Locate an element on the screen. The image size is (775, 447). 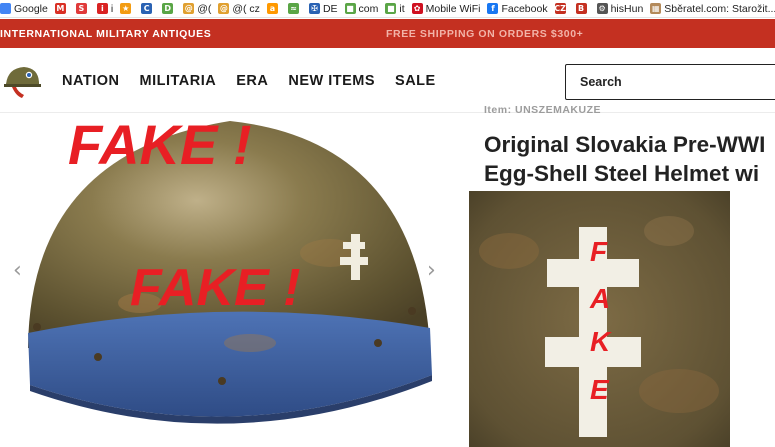
bookmark-label: it is located at coordinates (402, 8).